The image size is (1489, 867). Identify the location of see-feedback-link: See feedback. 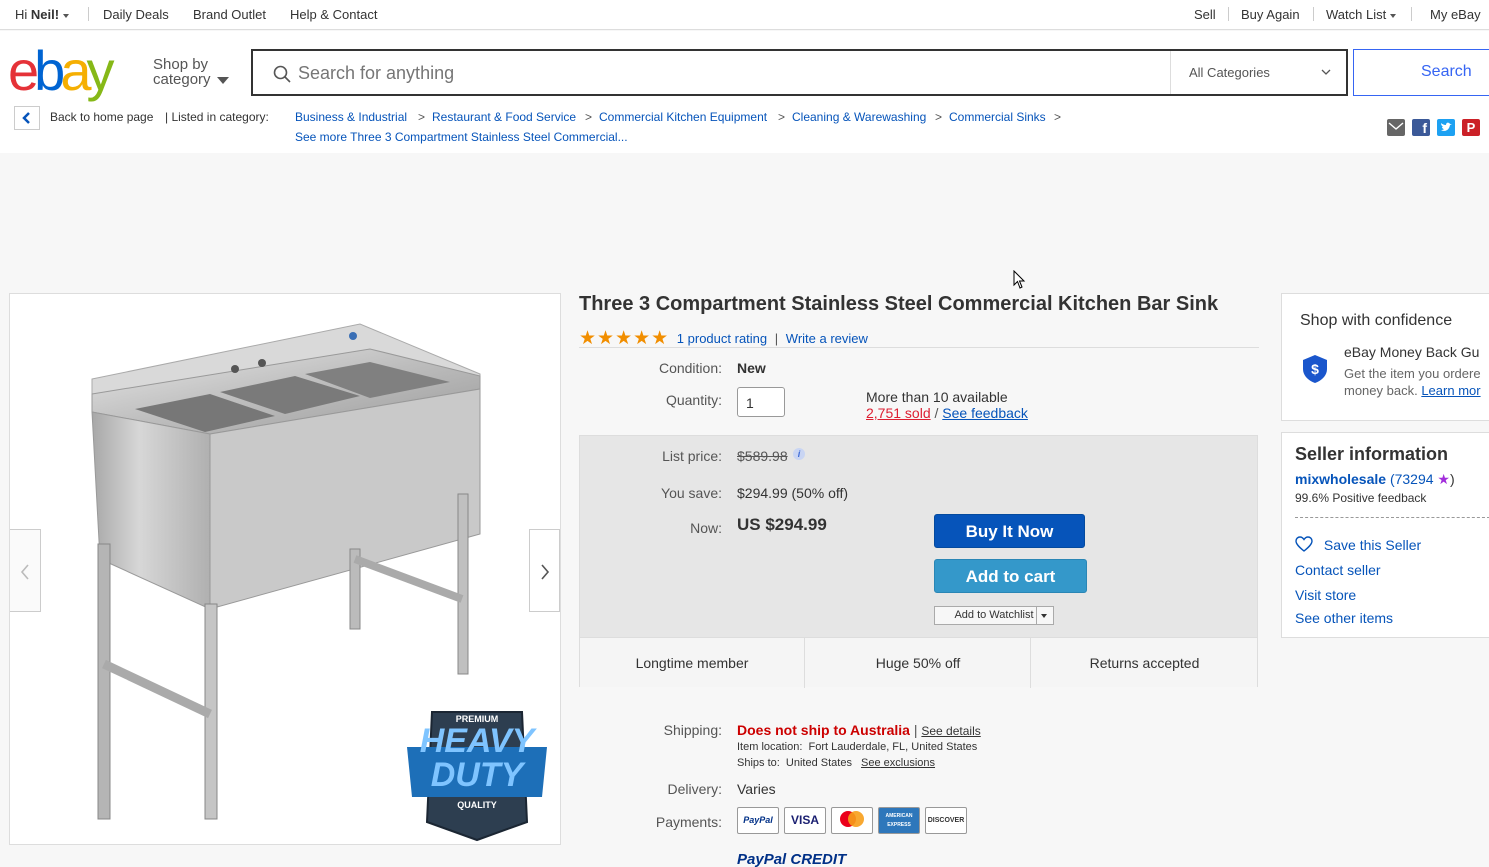
(985, 413).